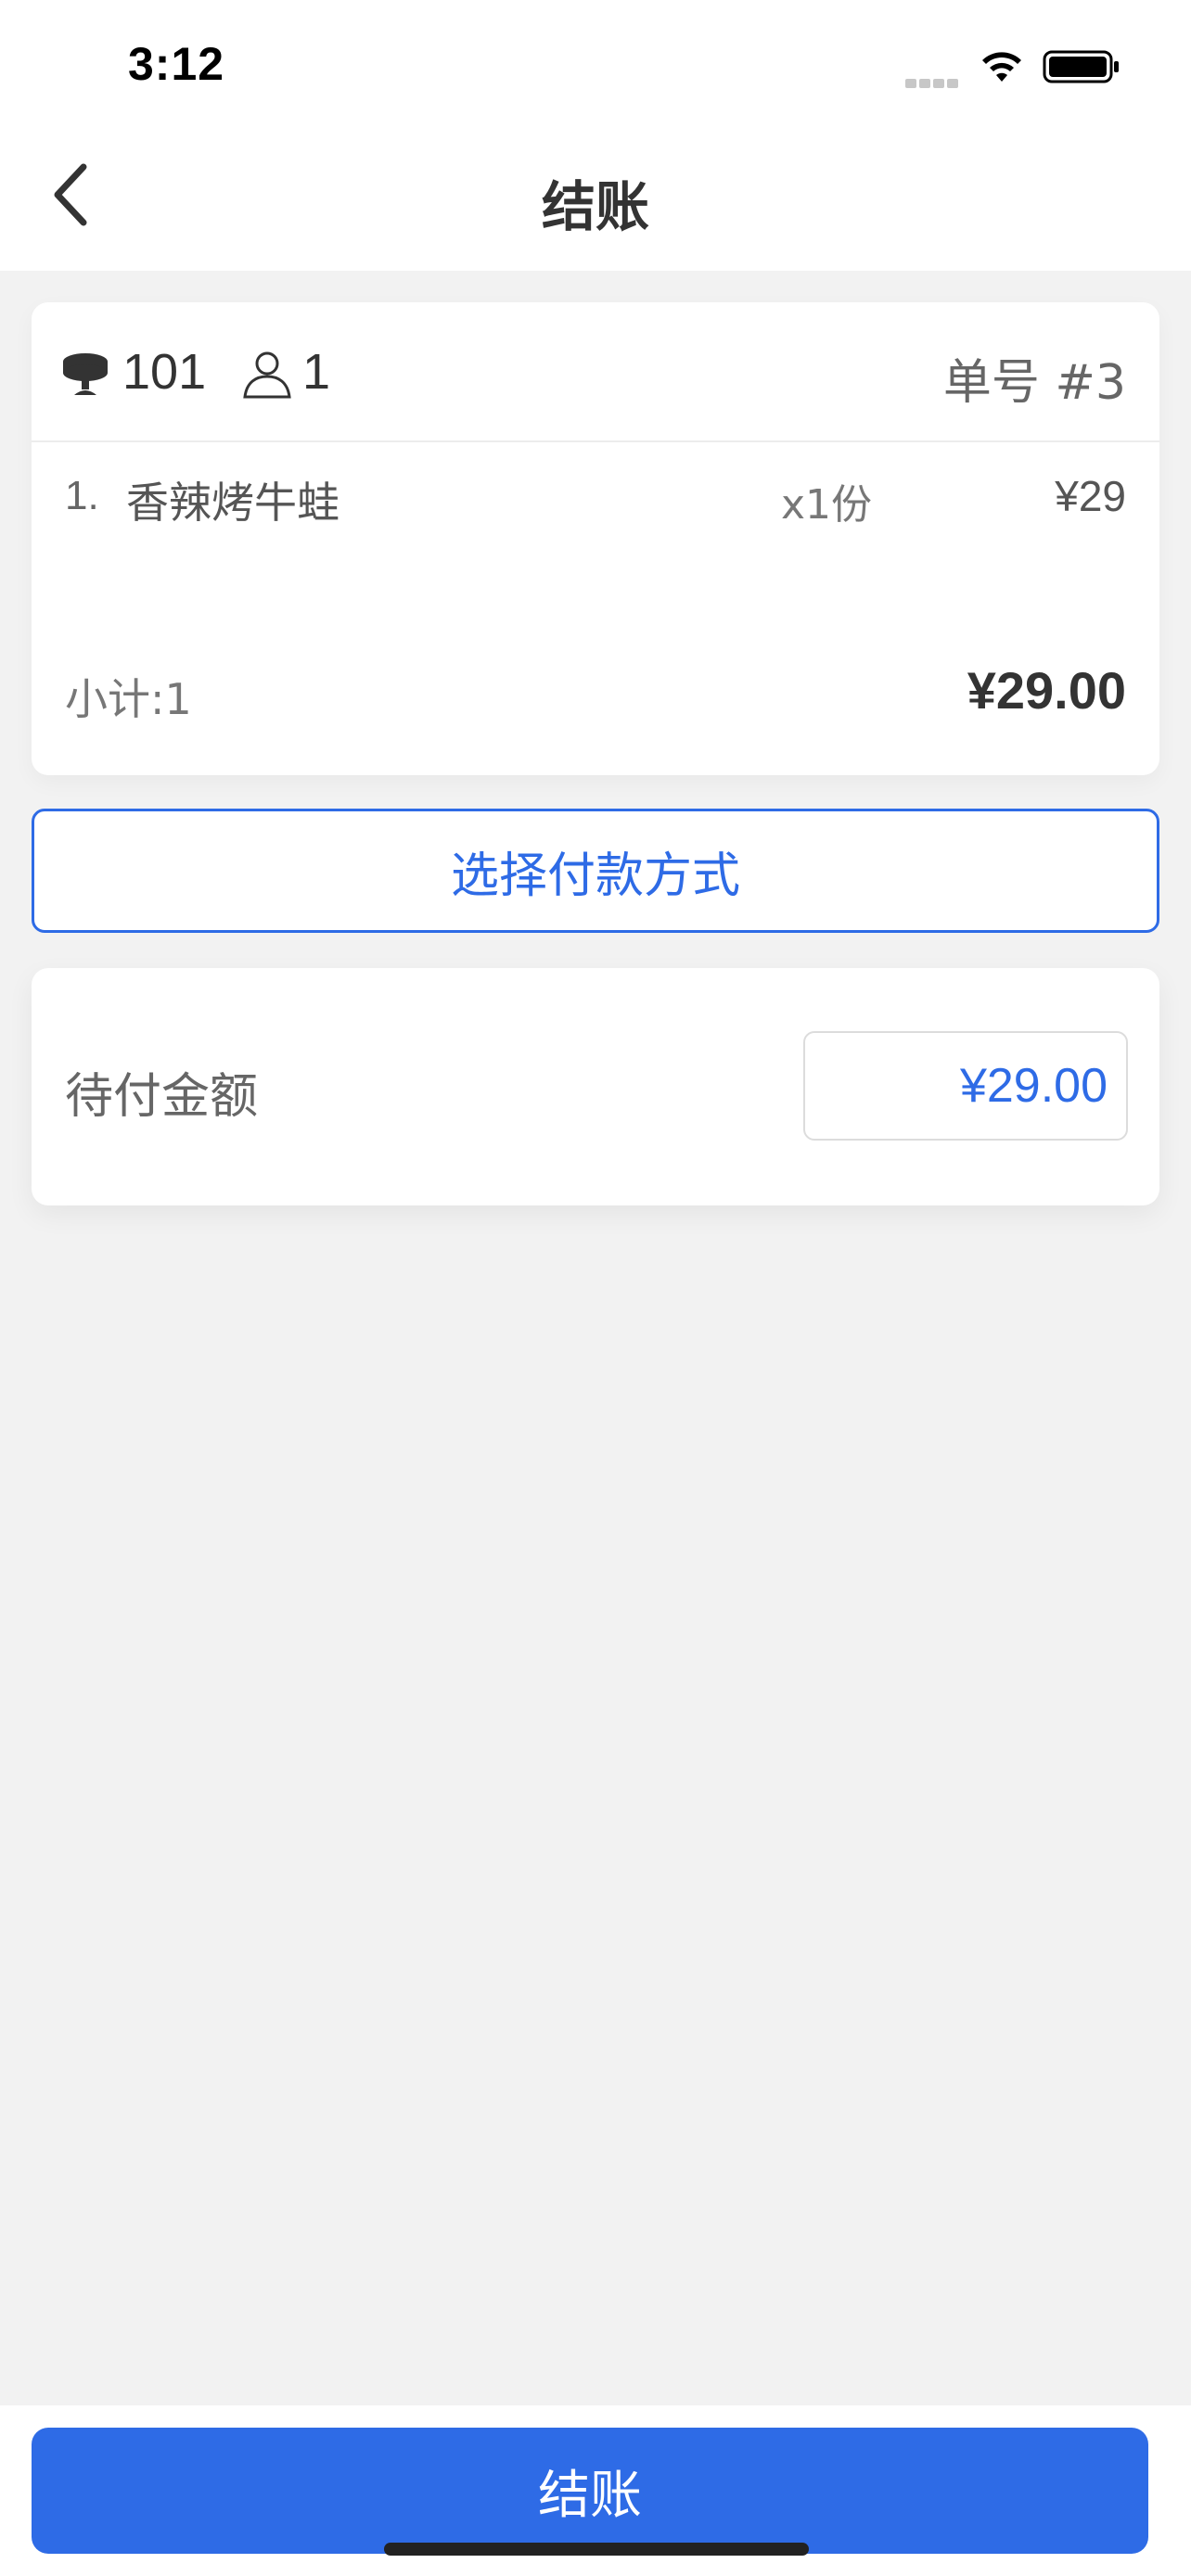 This screenshot has height=2576, width=1191. I want to click on list-item: 1. 香辣烤牛蛙 x1份 ¥29, so click(595, 502).